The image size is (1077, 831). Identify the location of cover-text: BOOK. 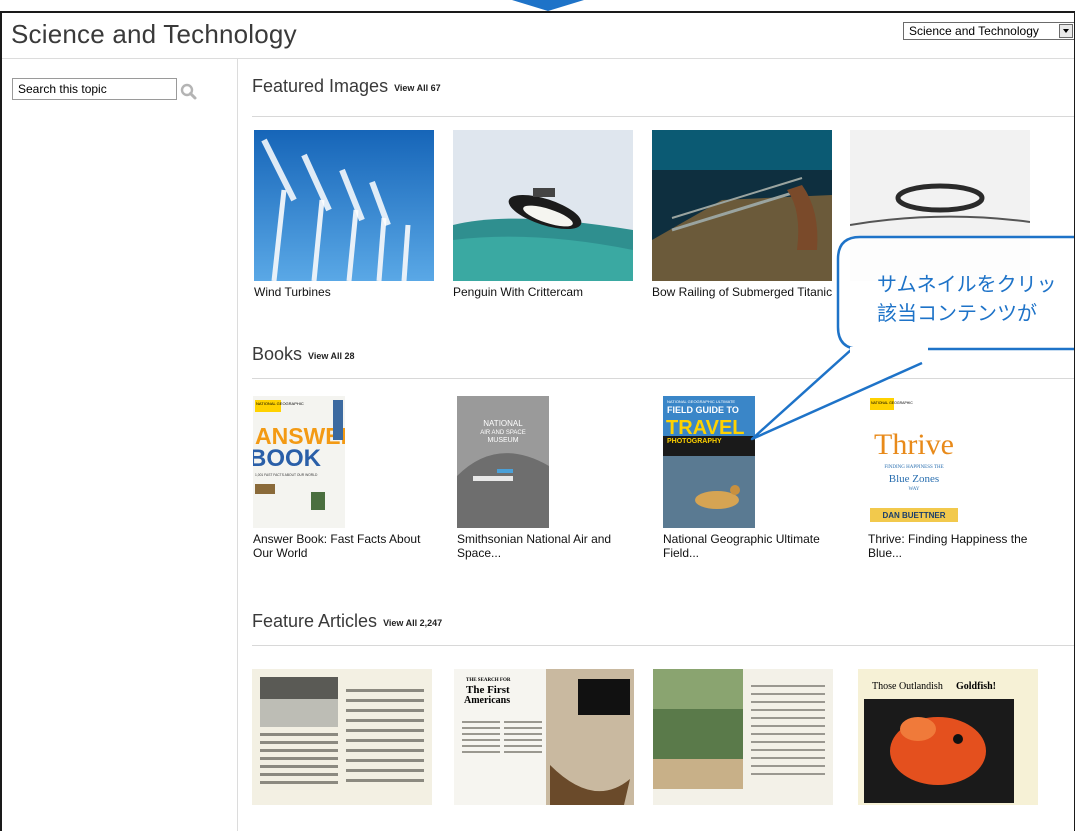
(287, 458).